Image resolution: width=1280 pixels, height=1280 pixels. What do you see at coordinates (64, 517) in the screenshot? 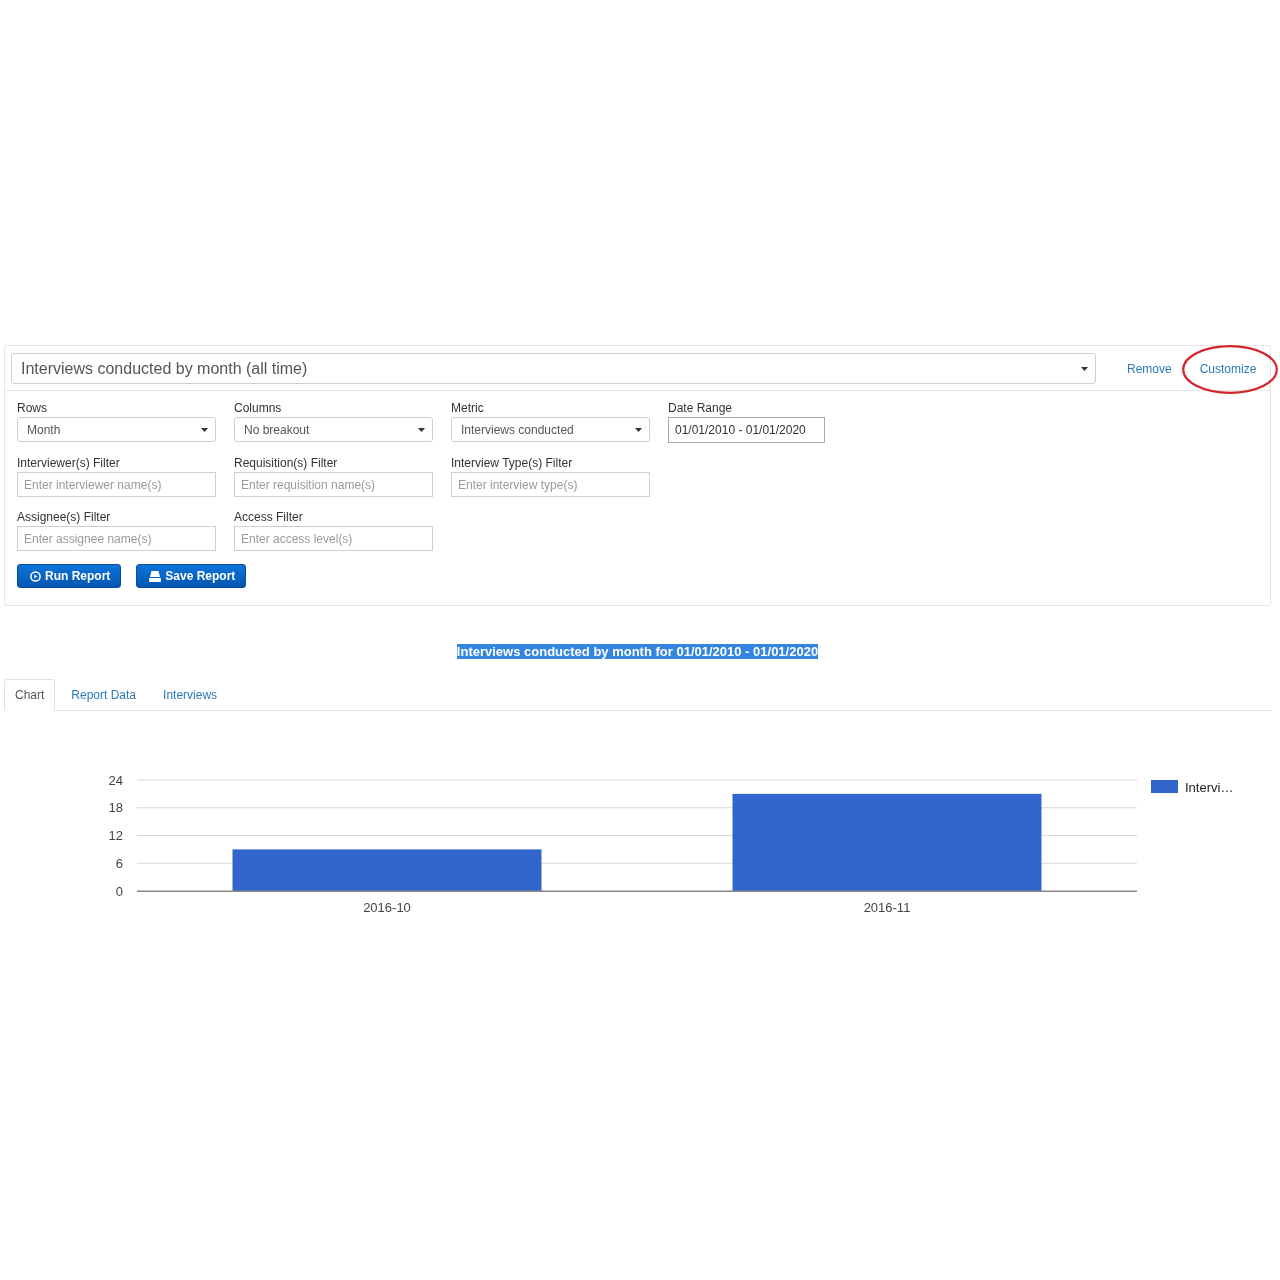
I see `field-label: Assignee(s) Filter` at bounding box center [64, 517].